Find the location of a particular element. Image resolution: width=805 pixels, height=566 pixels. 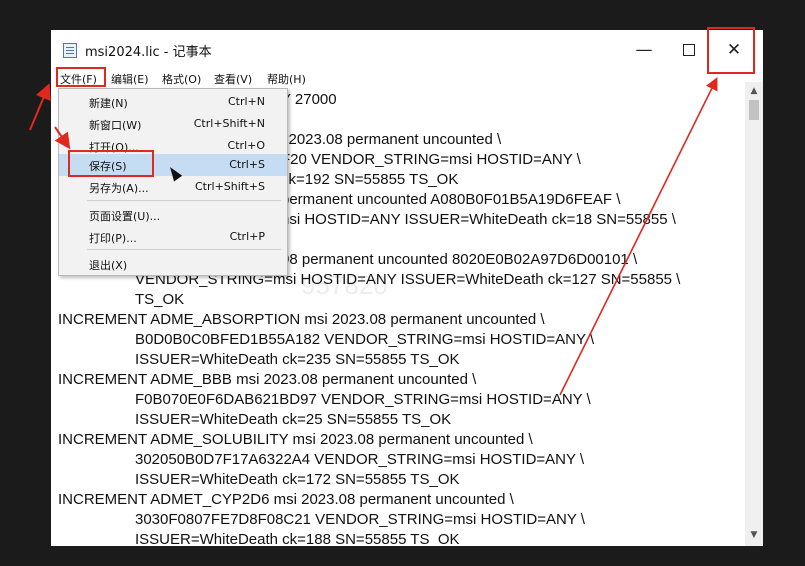

menu-item-label: 新窗口(W) is located at coordinates (115, 125).